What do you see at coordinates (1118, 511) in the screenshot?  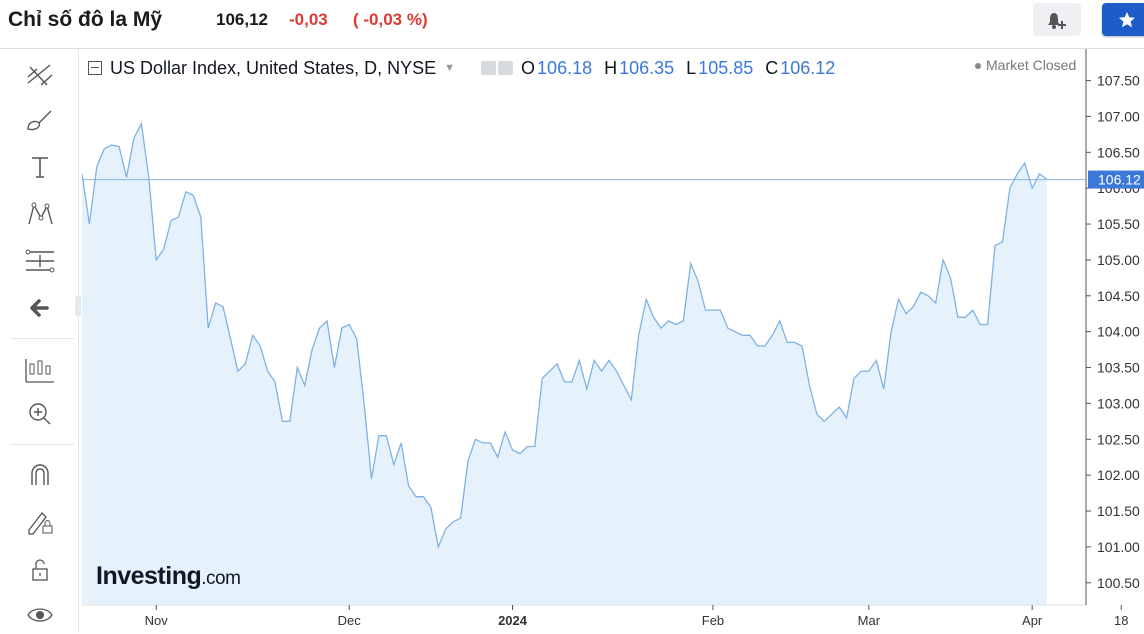 I see `y-tick-label: 101.50` at bounding box center [1118, 511].